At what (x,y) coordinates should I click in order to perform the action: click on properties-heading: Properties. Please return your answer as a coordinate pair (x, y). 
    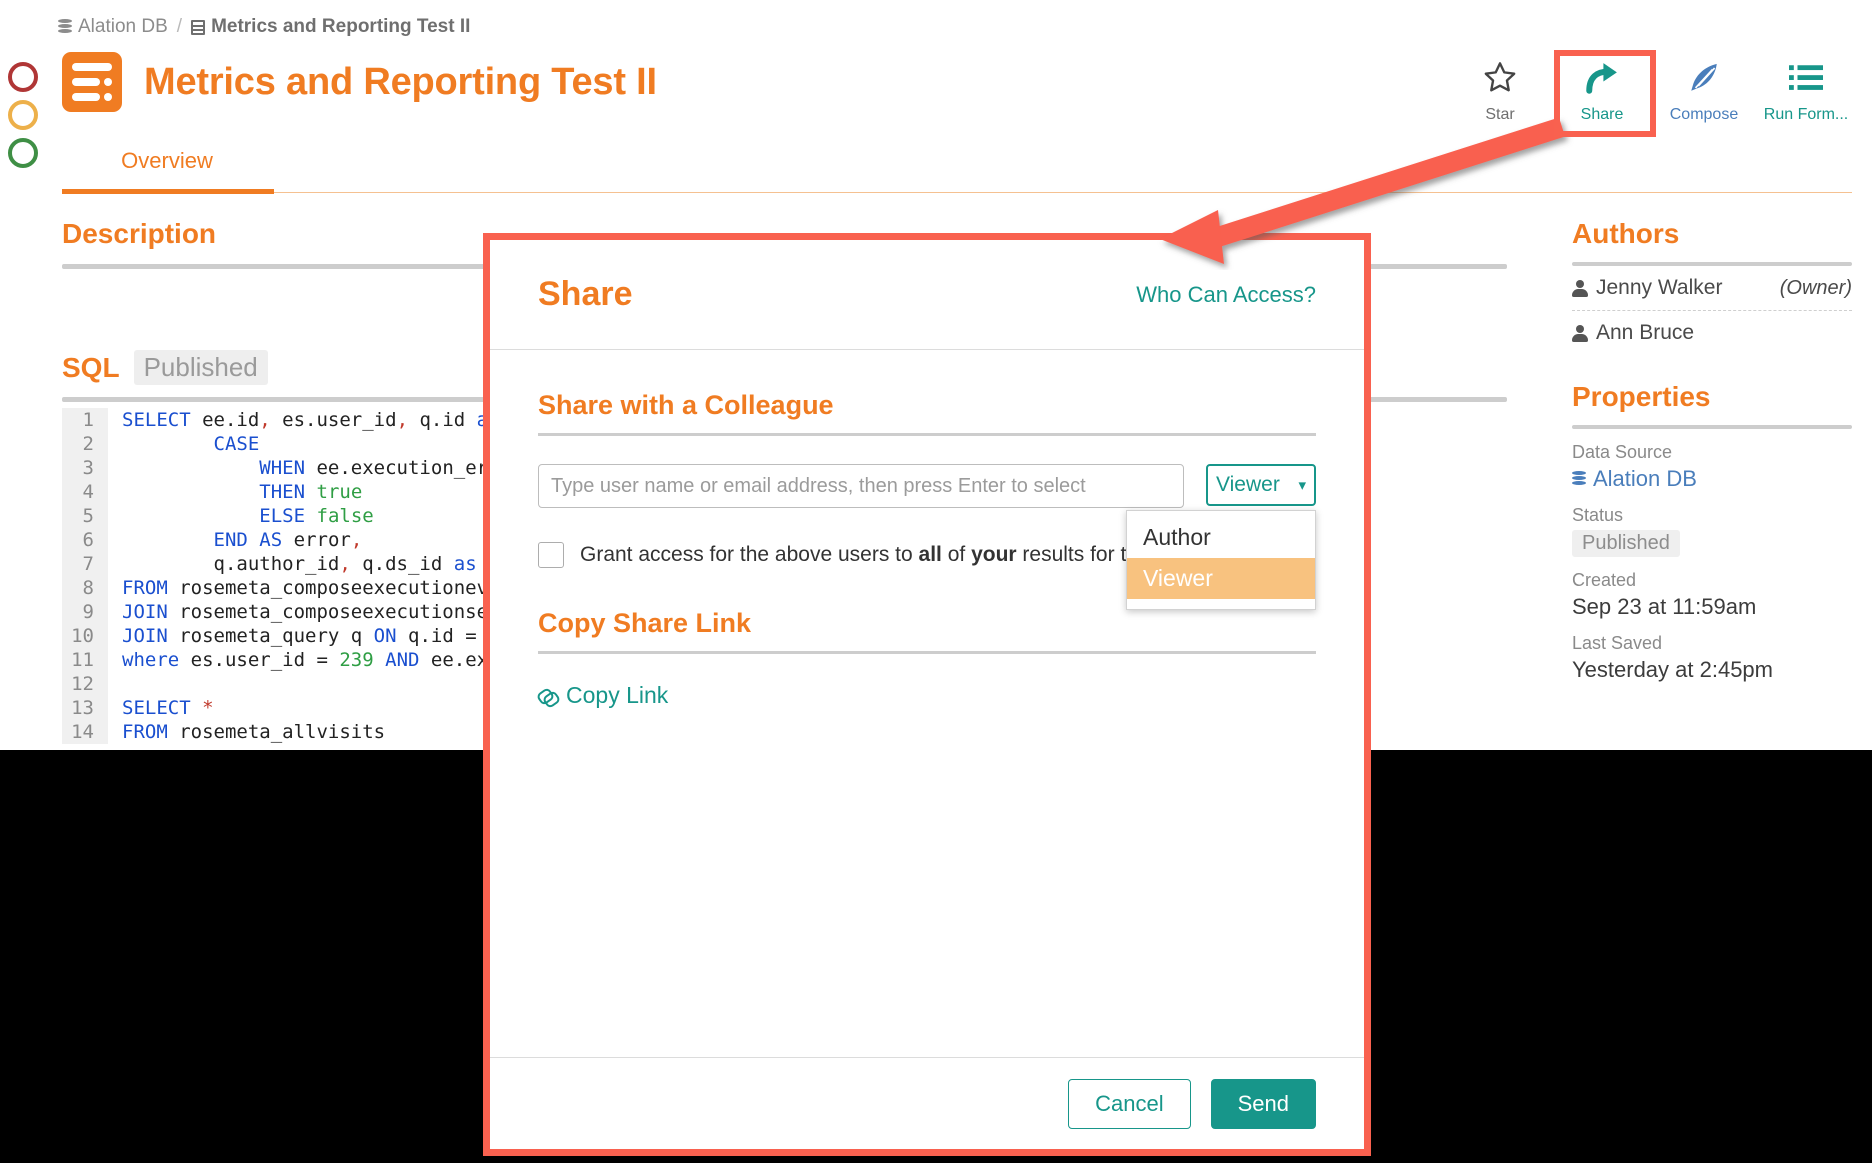
    Looking at the image, I should click on (1641, 396).